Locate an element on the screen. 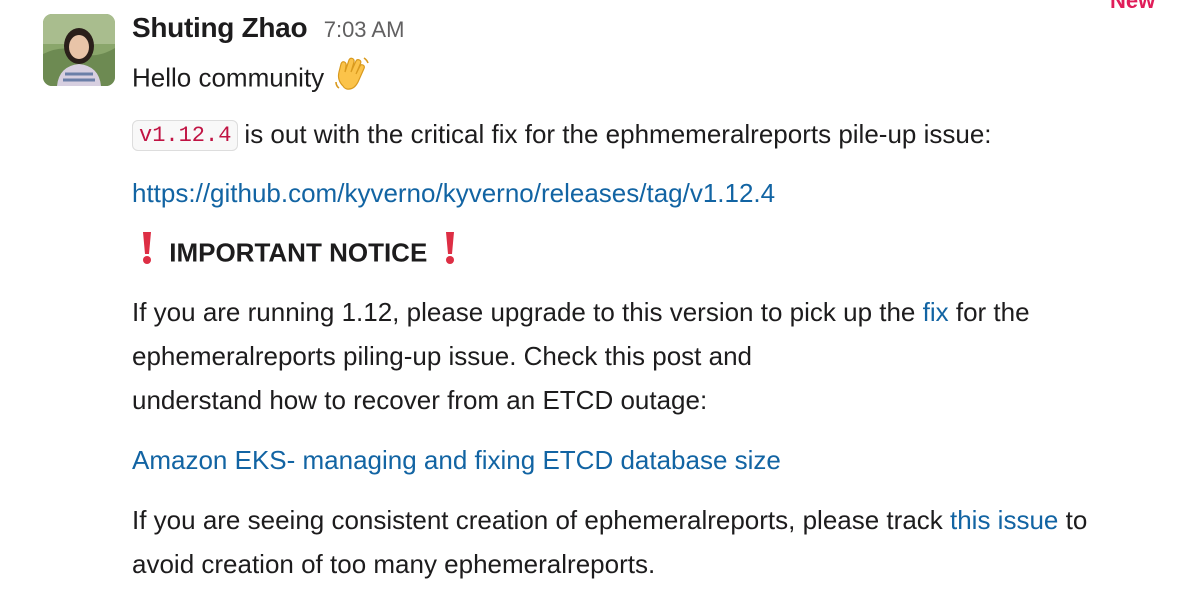 The image size is (1200, 611). avatar is located at coordinates (79, 50).